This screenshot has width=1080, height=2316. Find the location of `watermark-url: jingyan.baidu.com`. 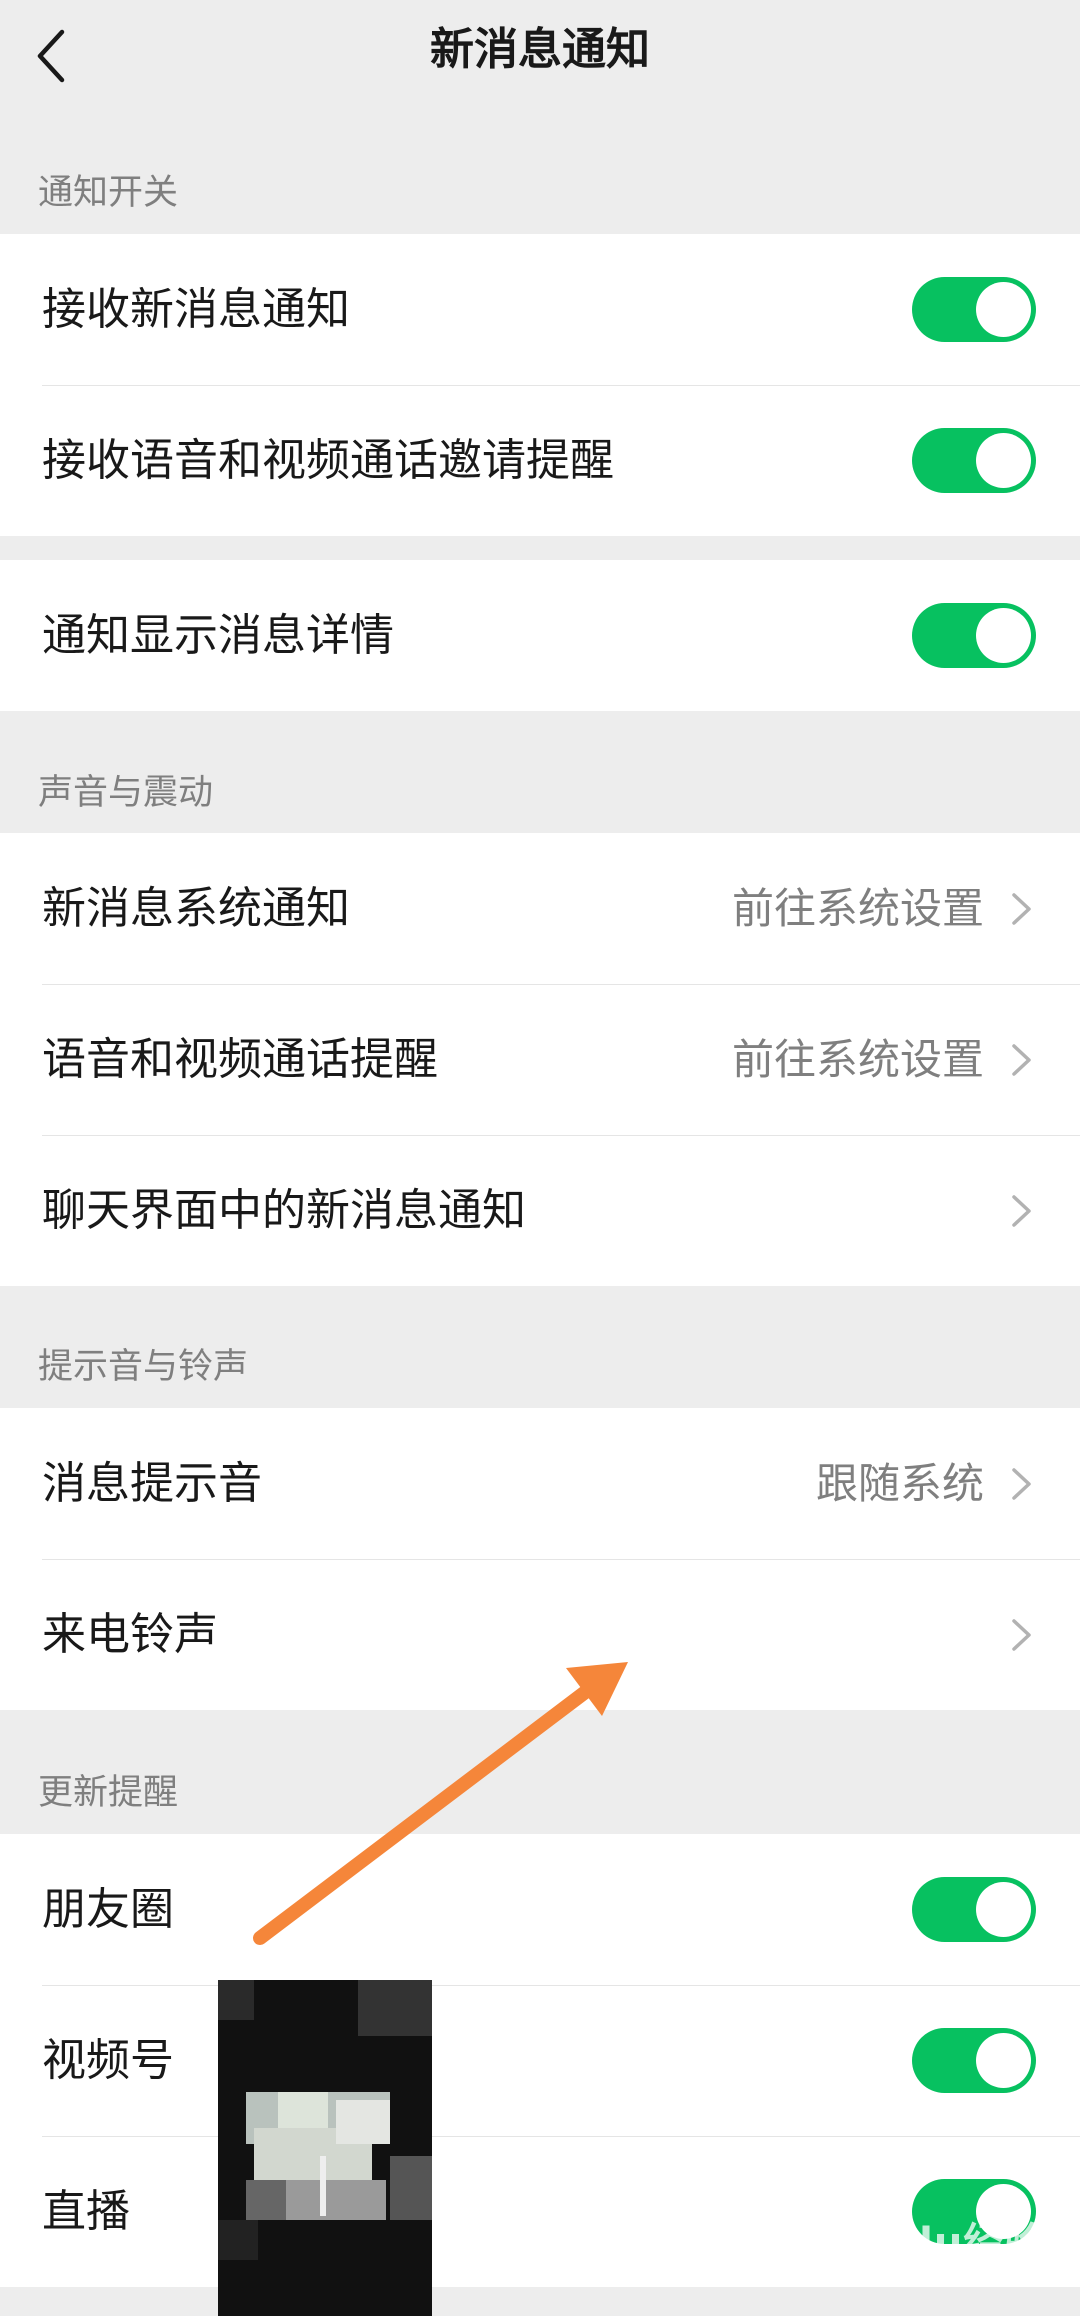

watermark-url: jingyan.baidu.com is located at coordinates (930, 2274).